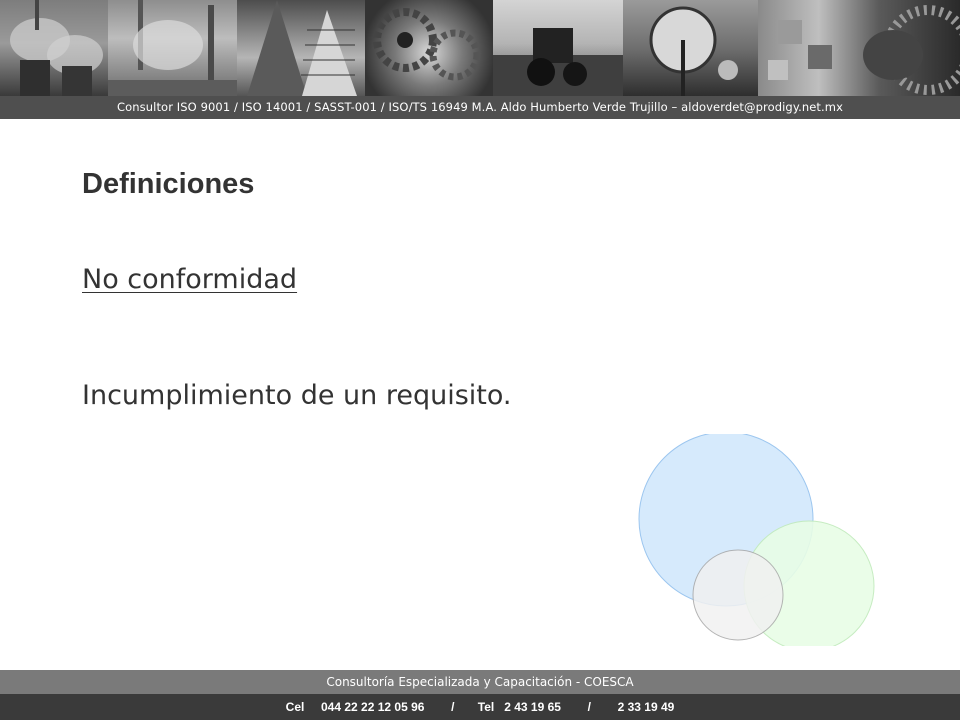 Image resolution: width=960 pixels, height=720 pixels. What do you see at coordinates (558, 48) in the screenshot?
I see `photo-tractor` at bounding box center [558, 48].